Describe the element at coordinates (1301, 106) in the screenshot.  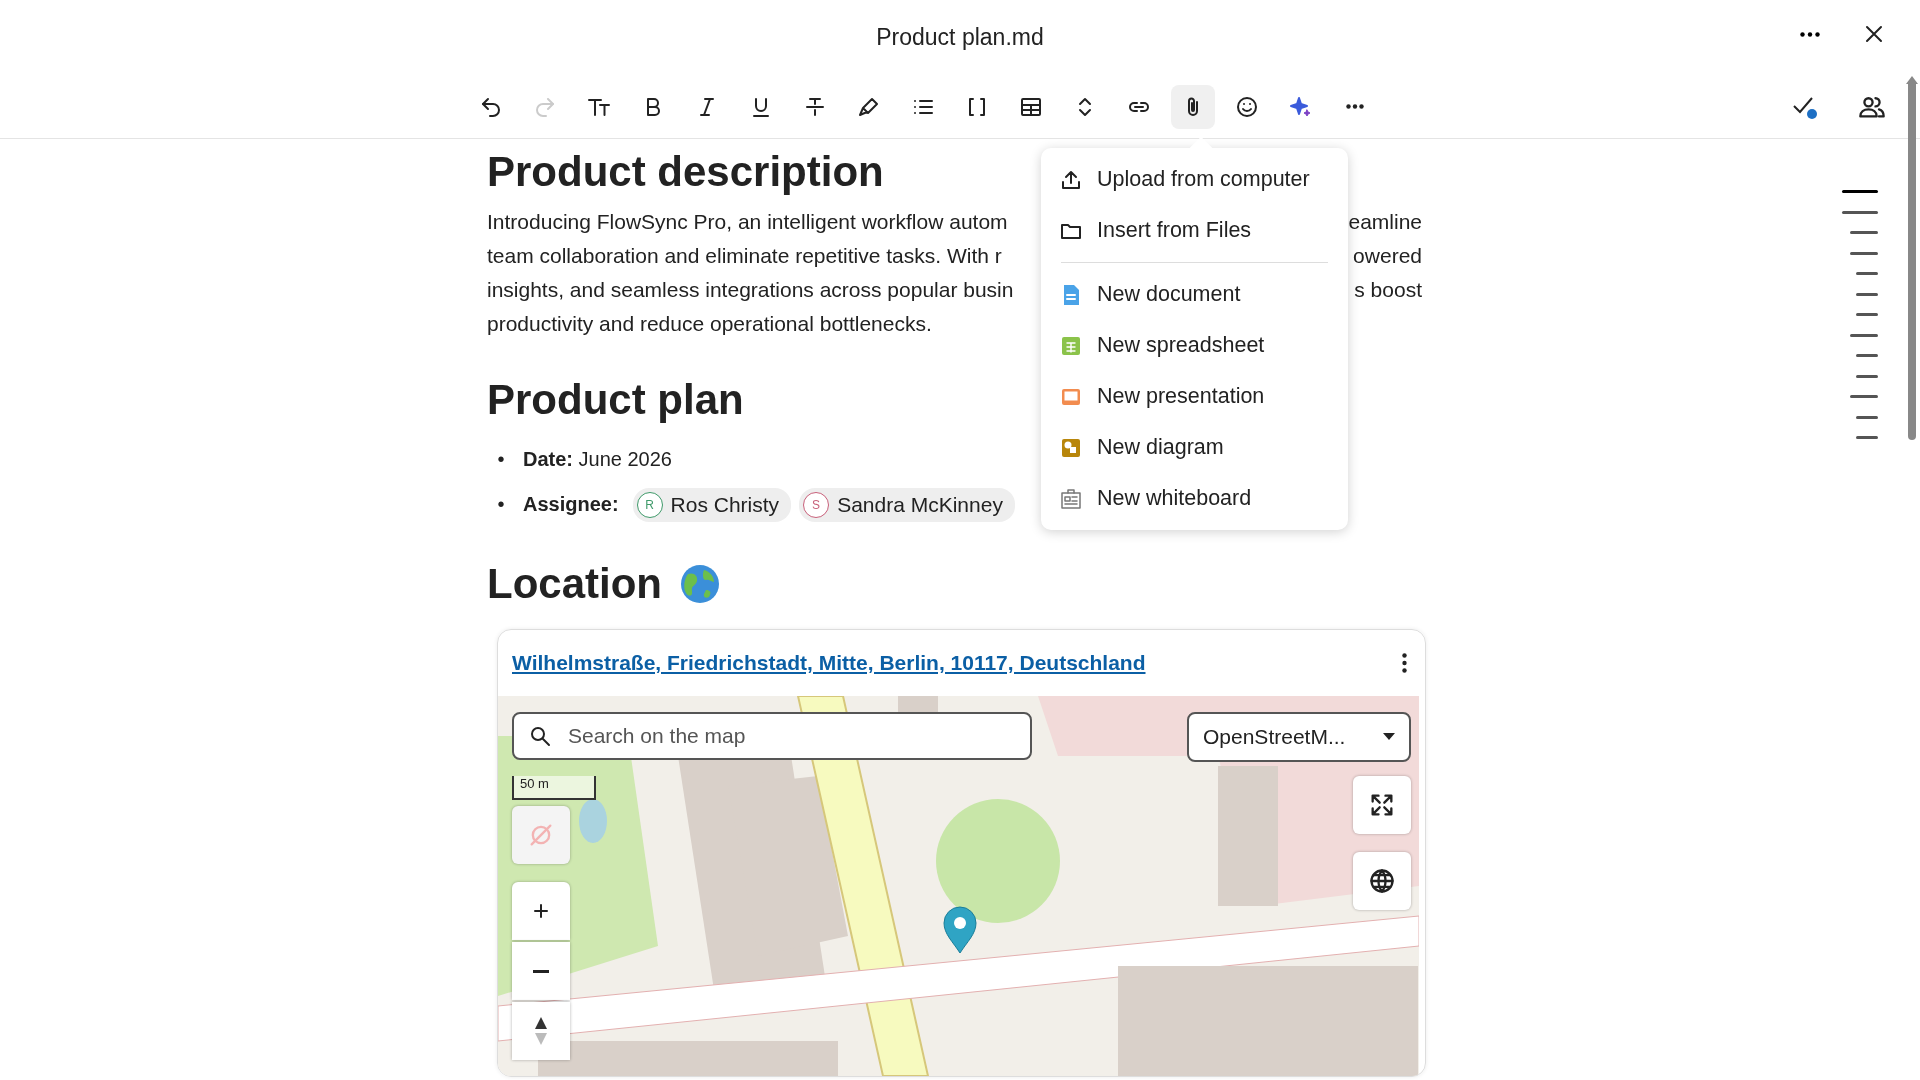
I see `sparkle-icon` at that location.